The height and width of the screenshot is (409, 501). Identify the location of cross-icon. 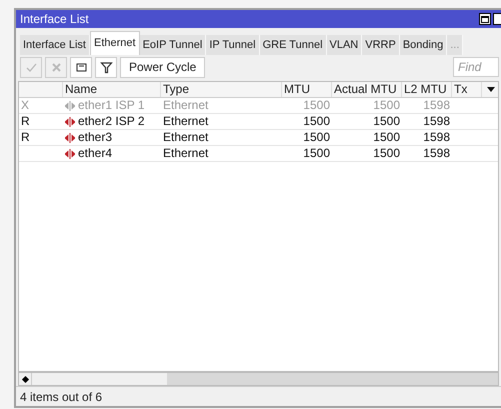
(56, 67).